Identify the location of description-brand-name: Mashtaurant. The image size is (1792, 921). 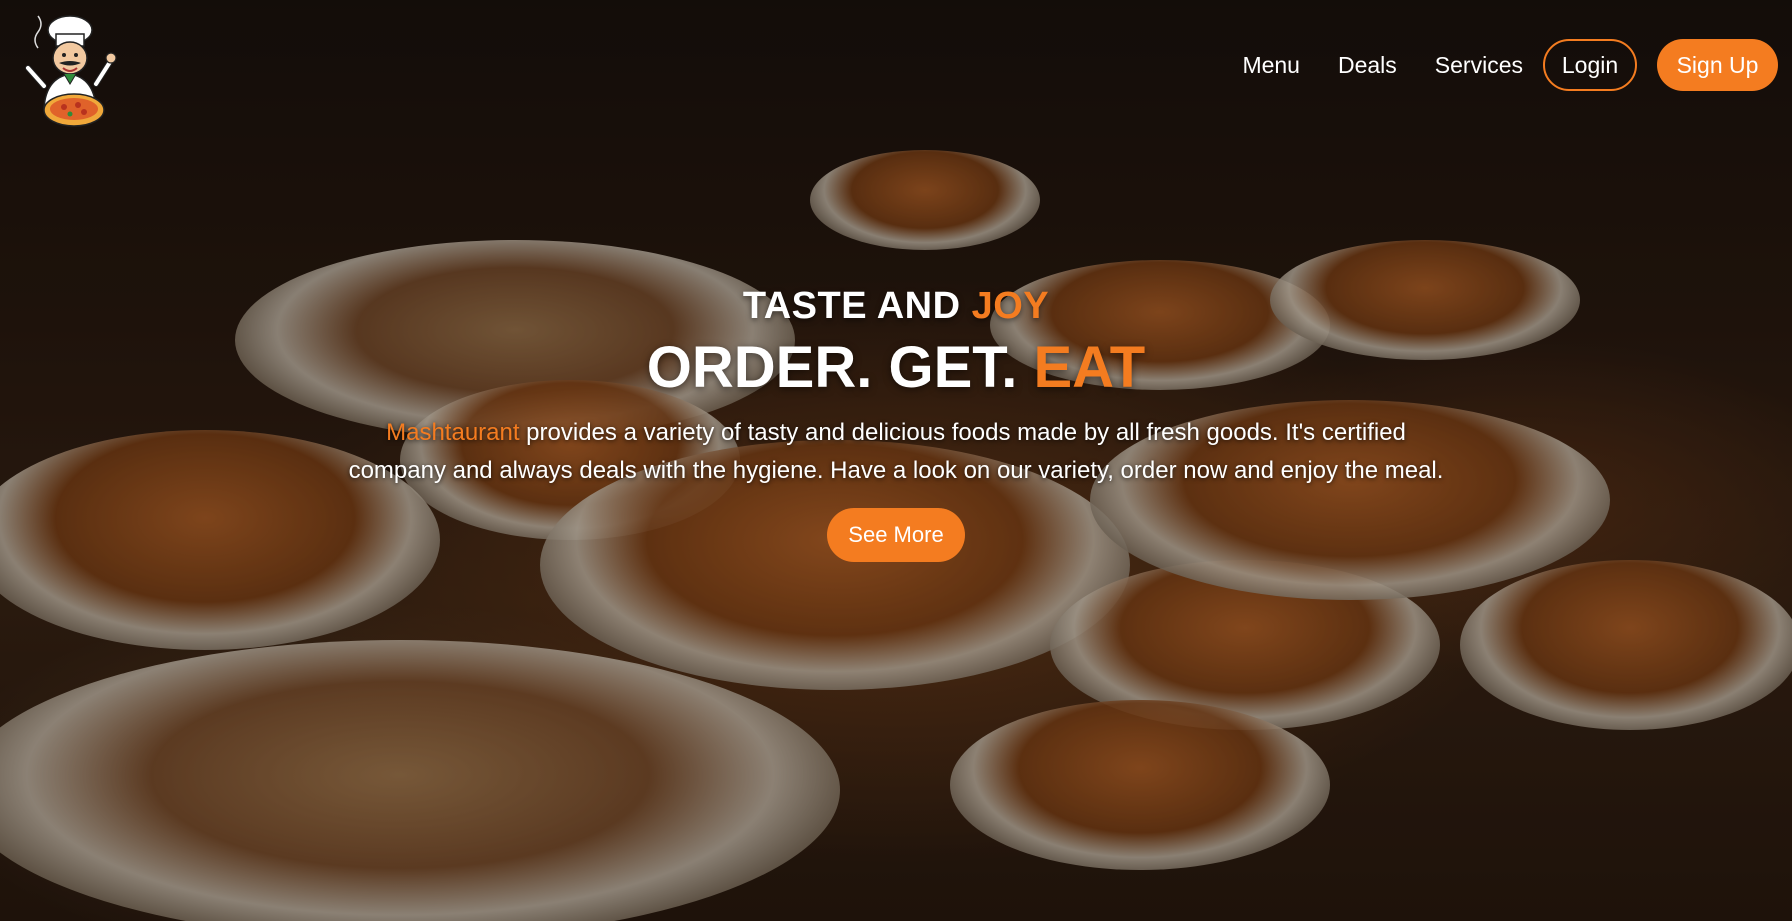
(453, 432).